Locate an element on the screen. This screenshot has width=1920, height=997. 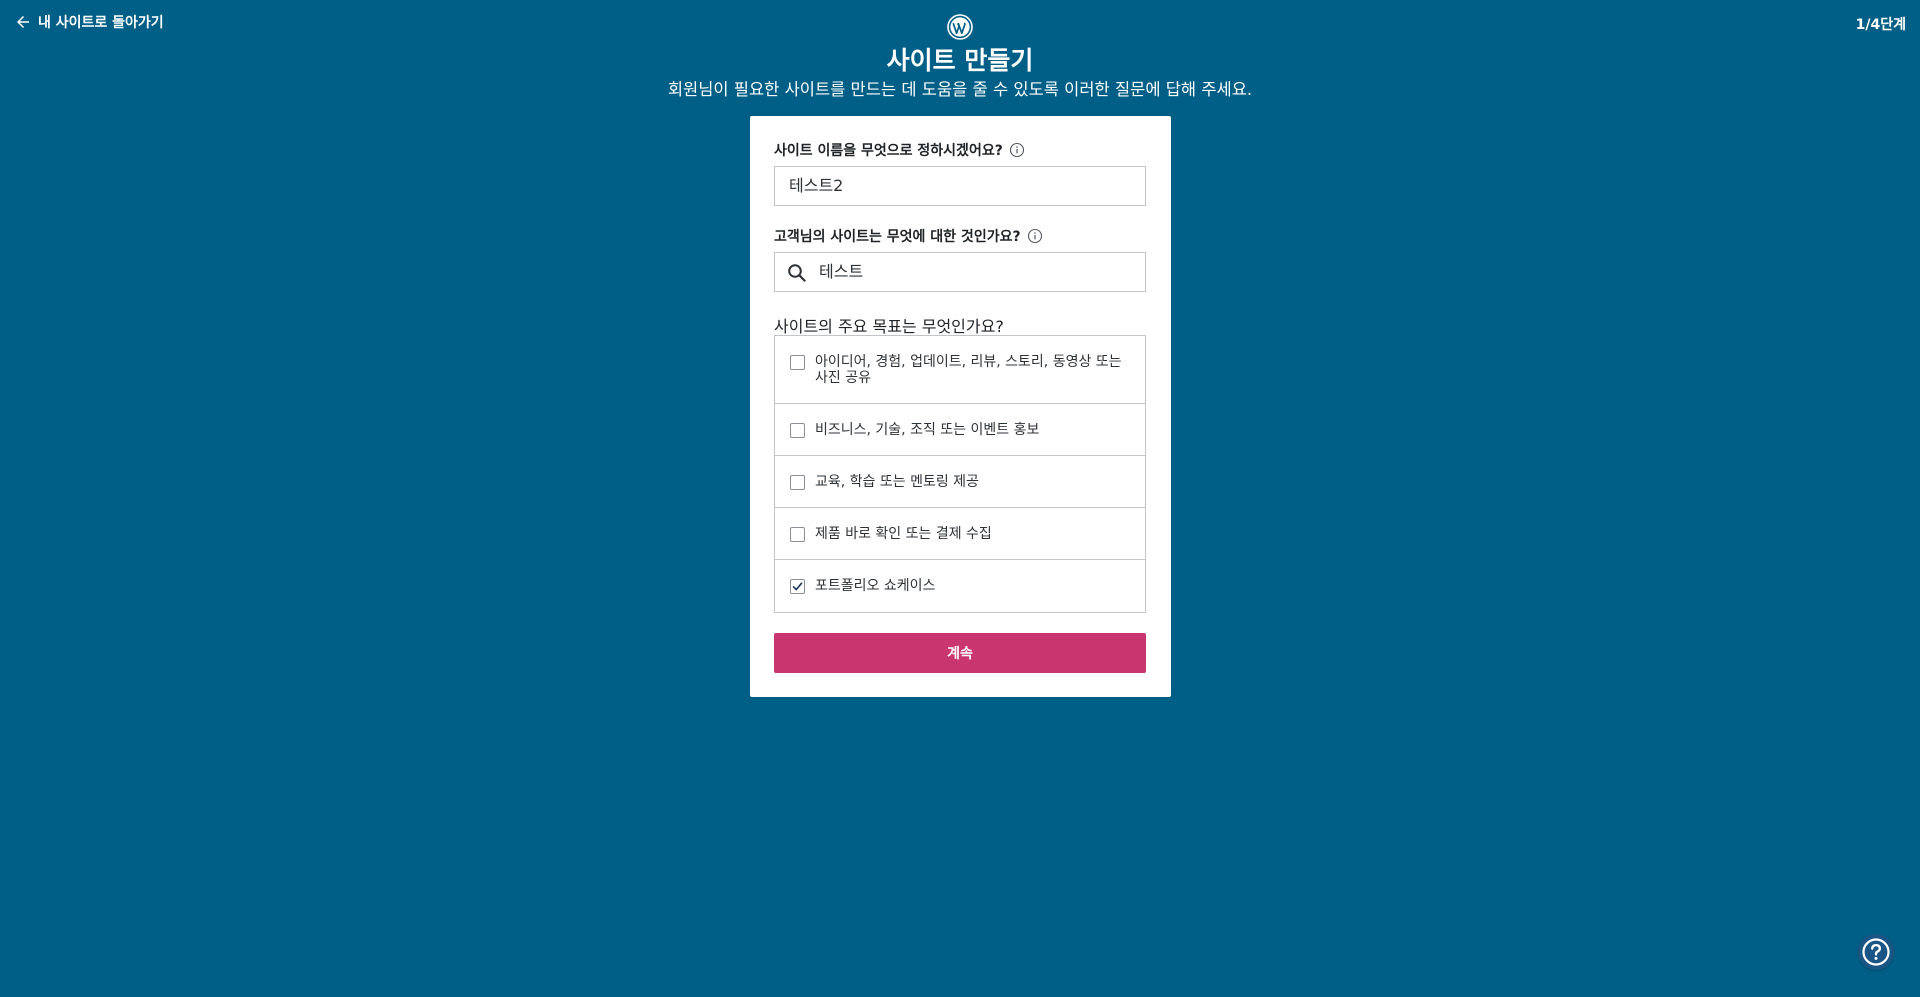
goal-option-educate: 교육, 학습 또는 멘토링 제공 is located at coordinates (960, 482).